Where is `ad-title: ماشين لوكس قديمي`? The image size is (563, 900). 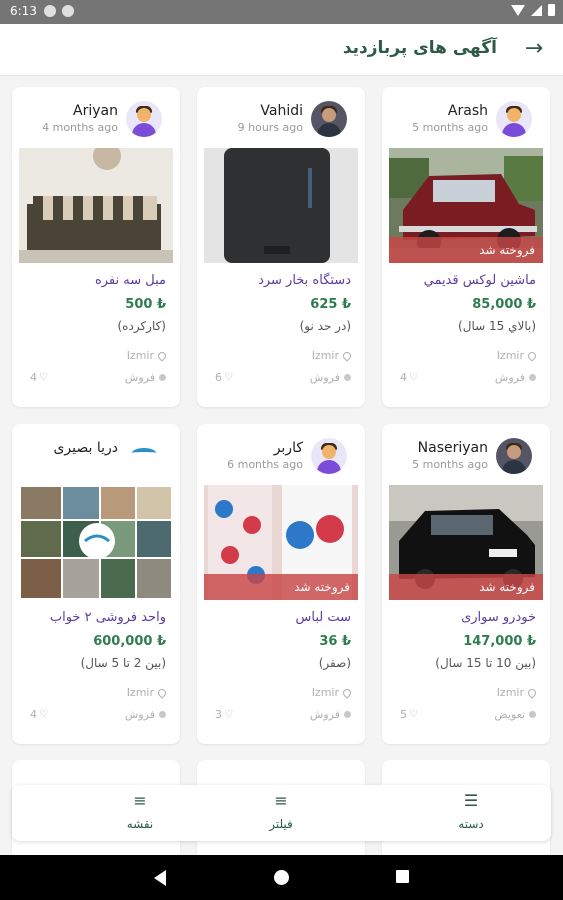
ad-title: ماشين لوكس قديمي is located at coordinates (479, 280).